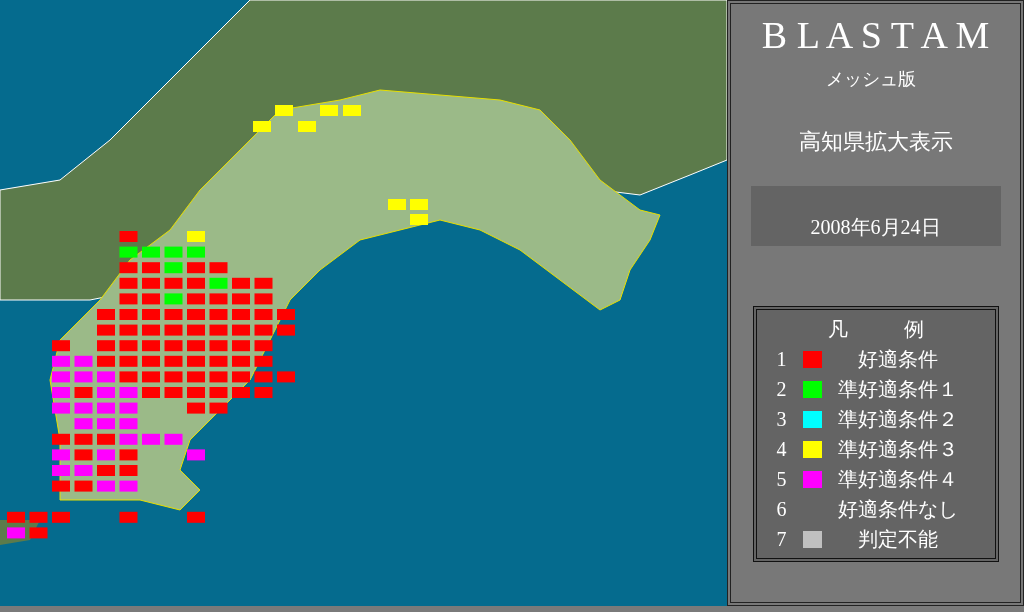 Image resolution: width=1024 pixels, height=612 pixels. What do you see at coordinates (898, 389) in the screenshot?
I see `legend-label: 準好適条件１` at bounding box center [898, 389].